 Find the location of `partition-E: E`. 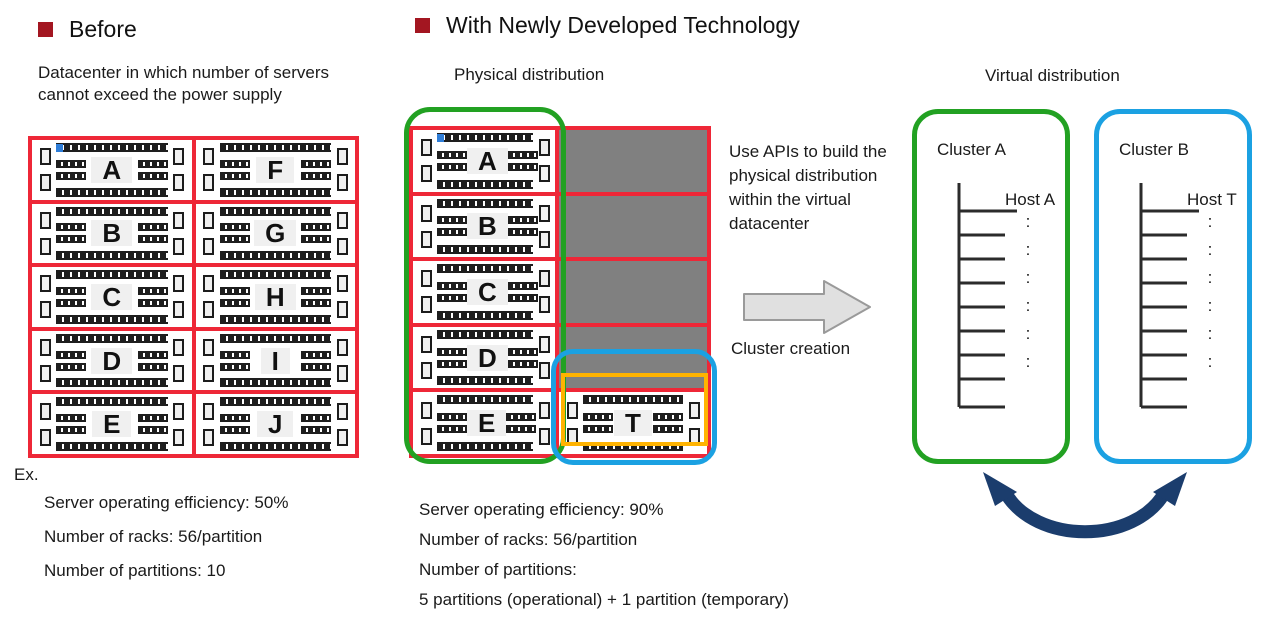

partition-E: E is located at coordinates (112, 424).